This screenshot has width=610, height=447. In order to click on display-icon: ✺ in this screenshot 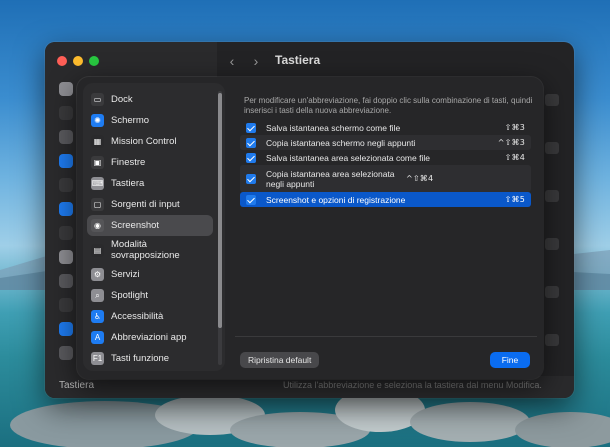, I will do `click(97, 120)`.